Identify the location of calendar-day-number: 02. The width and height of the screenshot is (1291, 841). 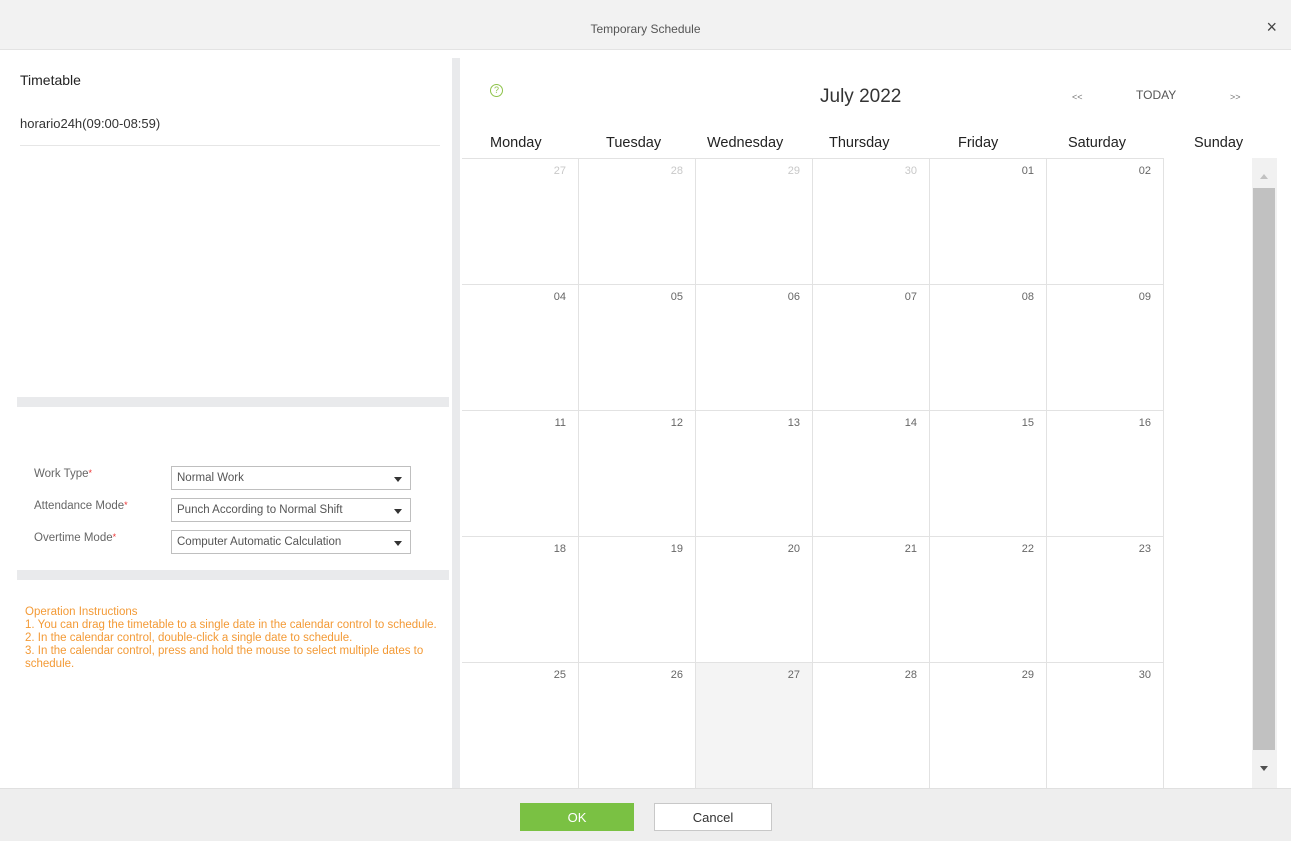
(1144, 171).